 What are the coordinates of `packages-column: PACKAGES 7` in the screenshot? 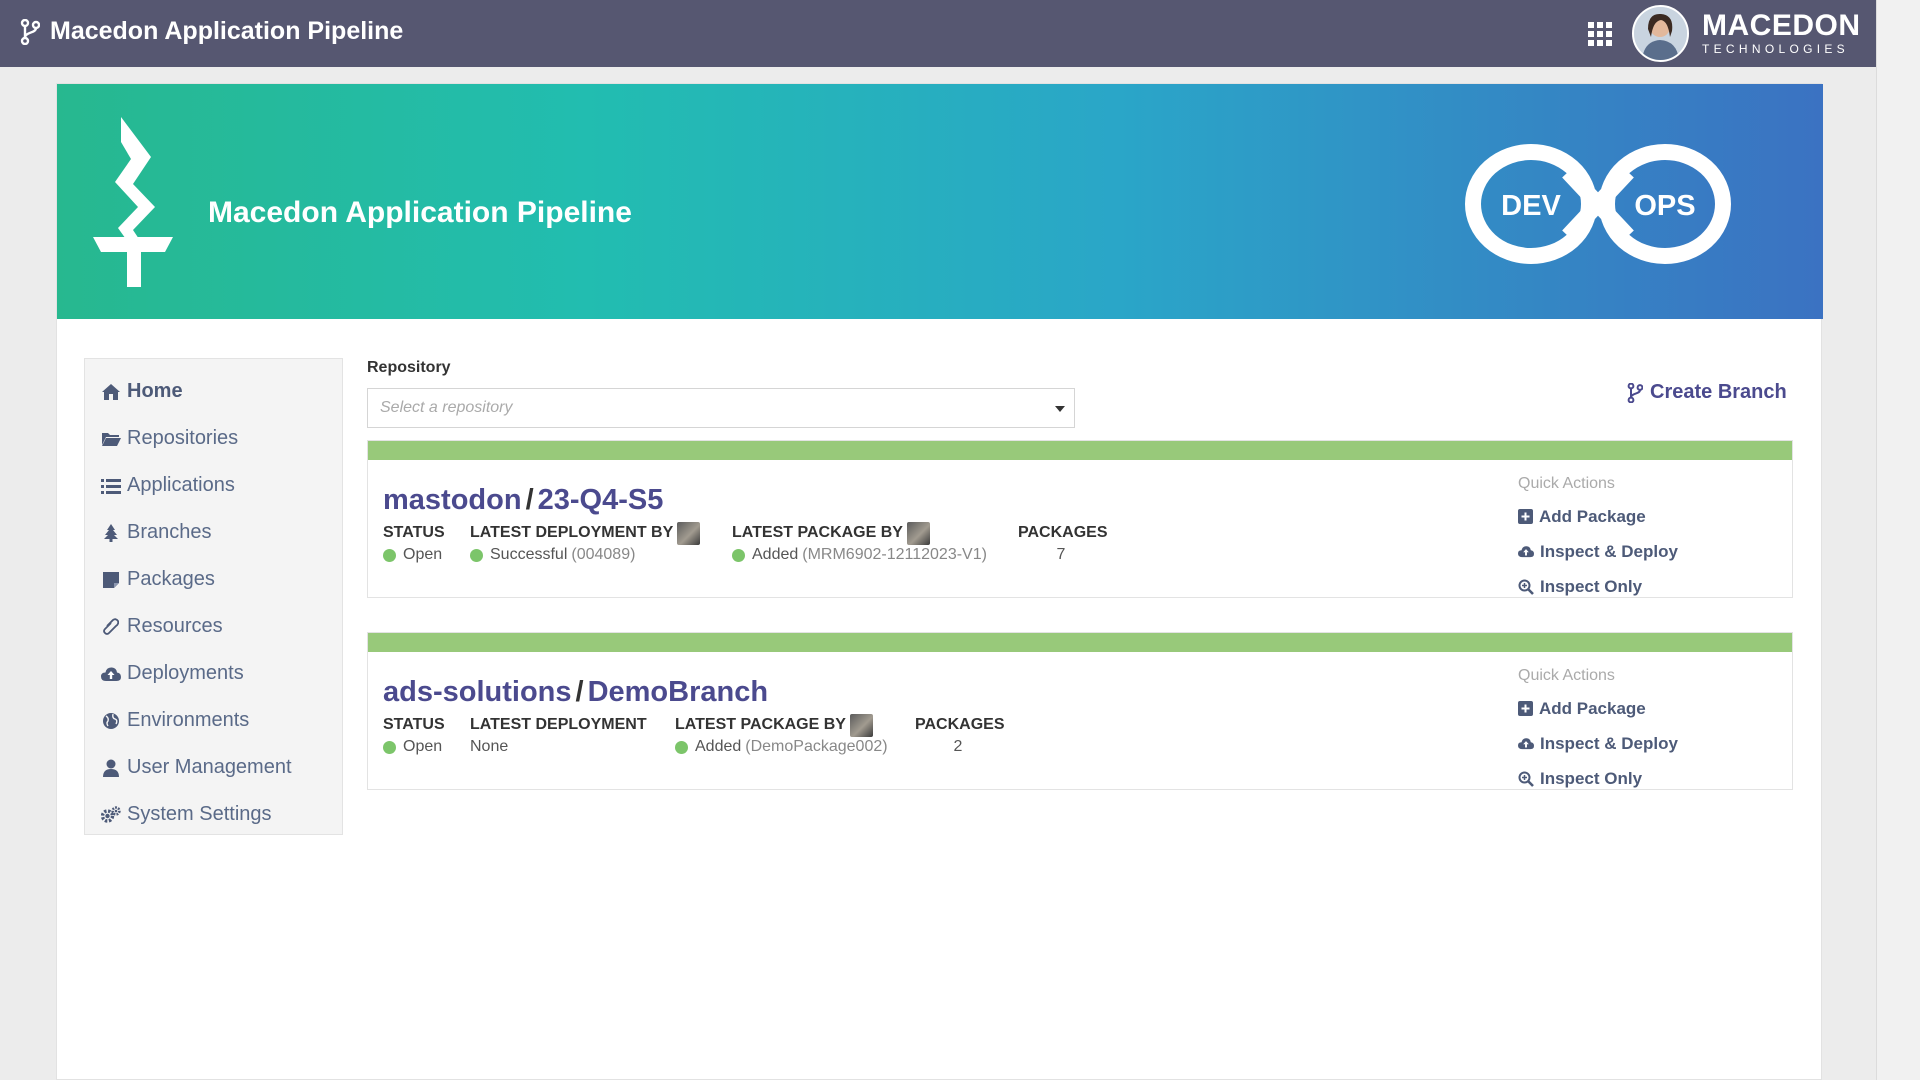 It's located at (1063, 544).